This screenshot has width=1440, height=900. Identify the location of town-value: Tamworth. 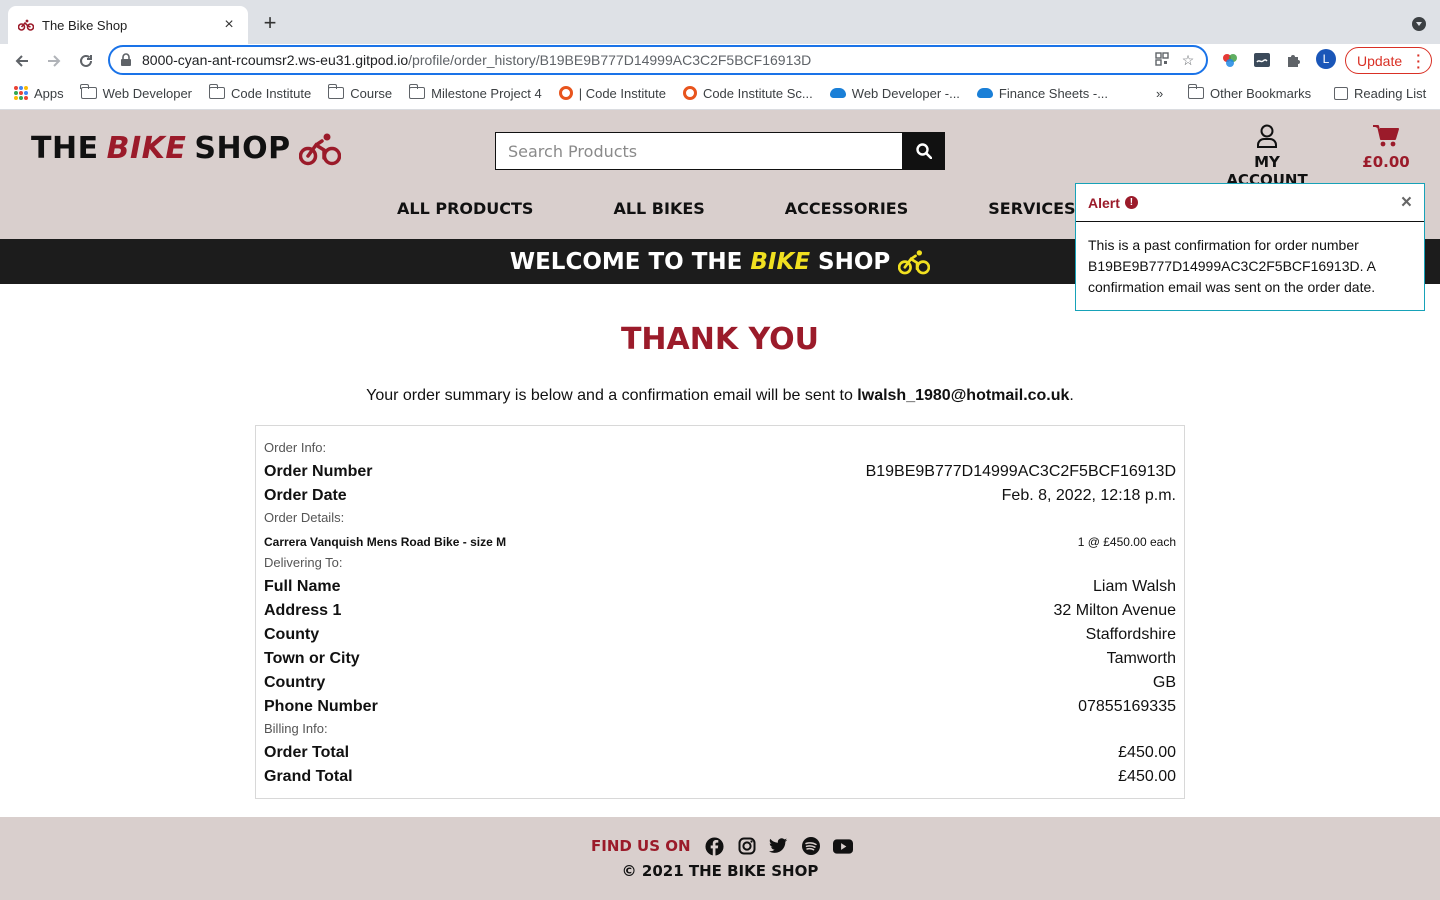
(1141, 658).